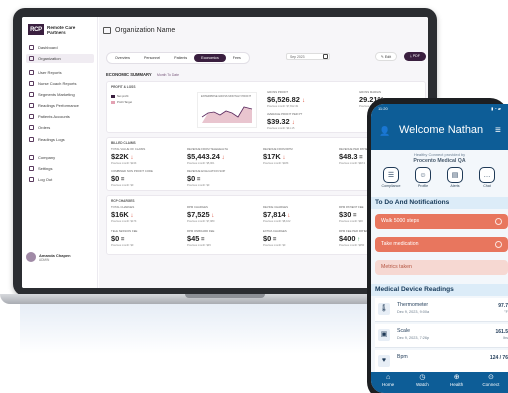  Describe the element at coordinates (441, 244) in the screenshot. I see `todo-item: Take medication` at that location.